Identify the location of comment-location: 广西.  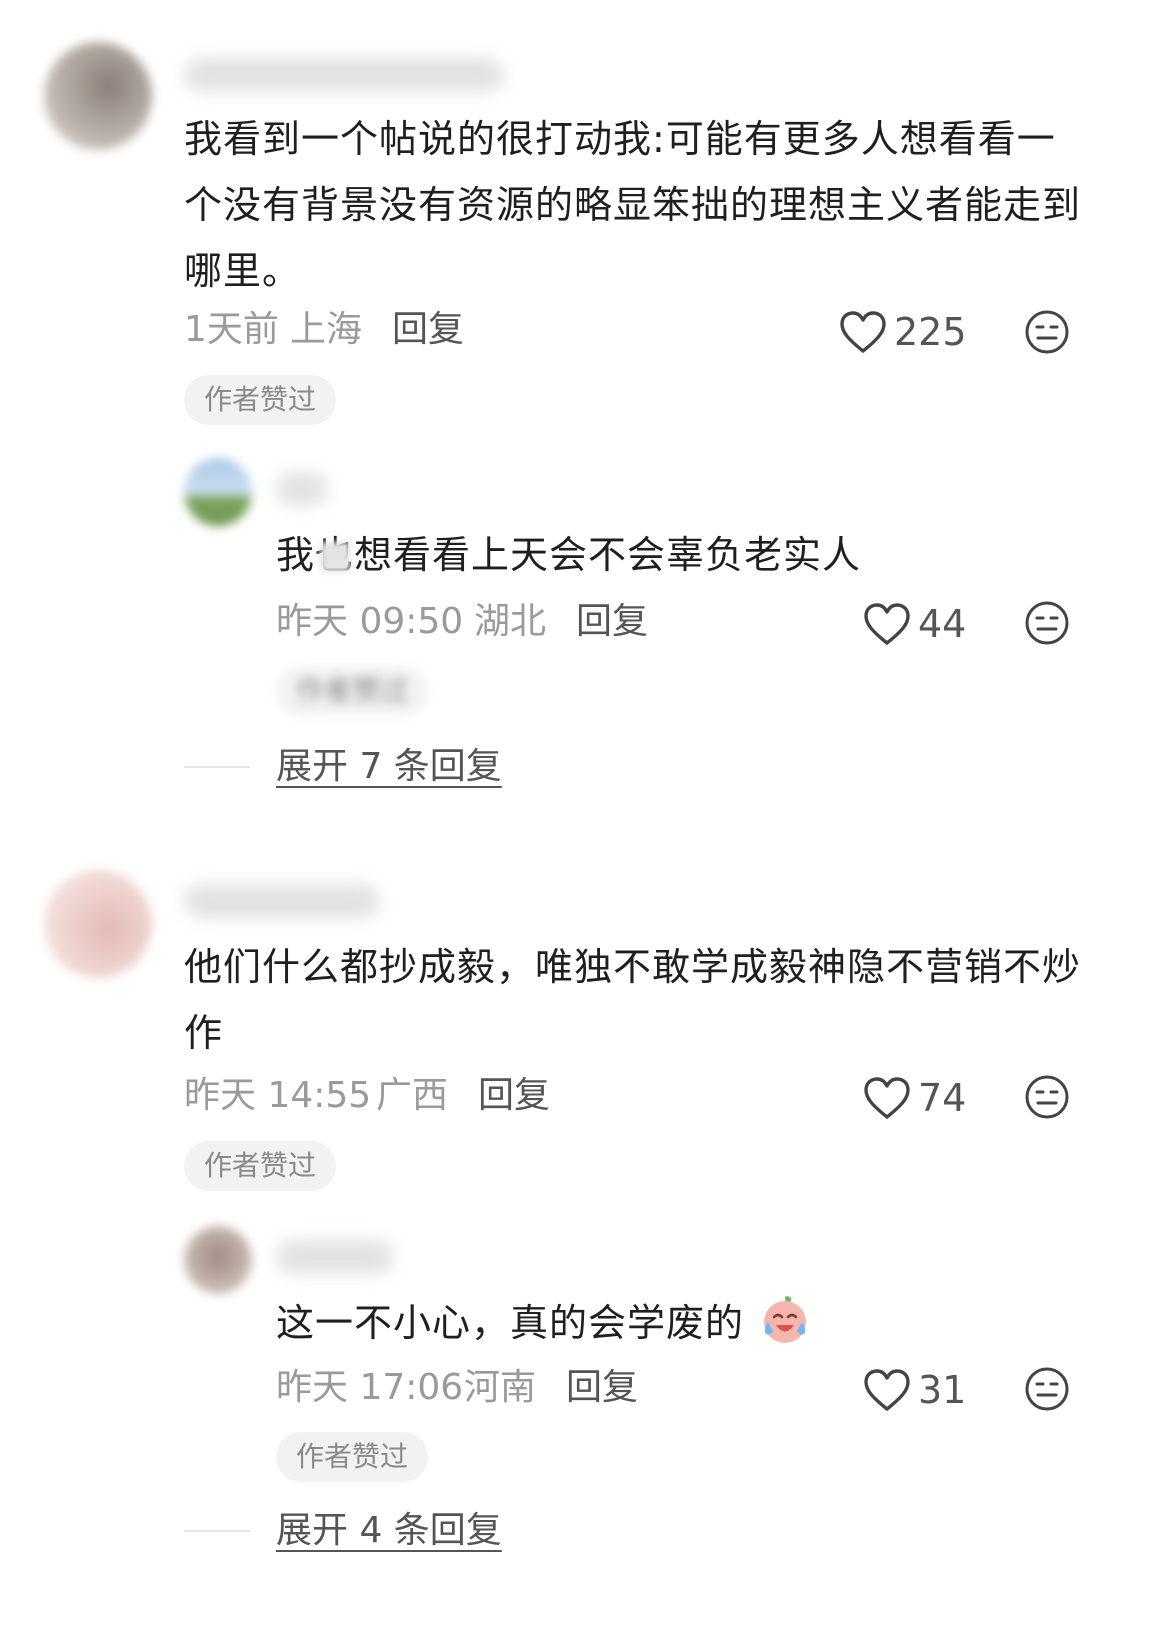
(412, 1095).